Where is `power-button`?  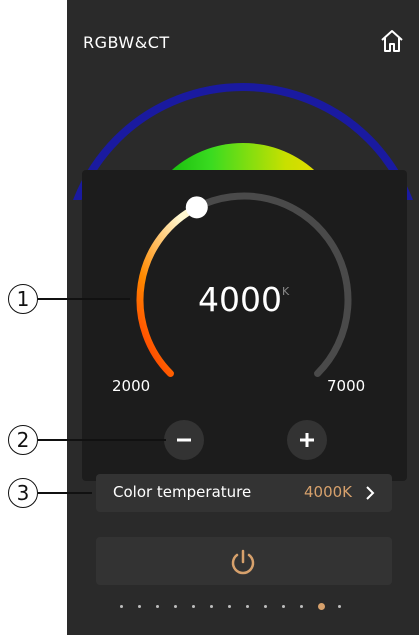 power-button is located at coordinates (244, 561).